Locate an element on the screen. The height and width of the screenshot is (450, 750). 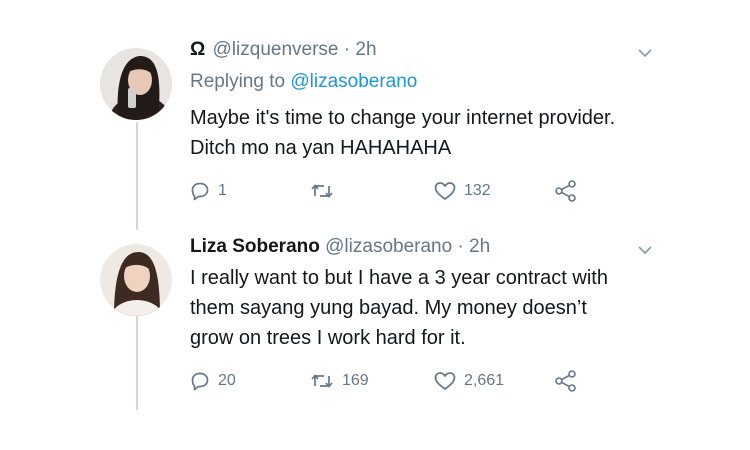
reply-button: 20 is located at coordinates (213, 381).